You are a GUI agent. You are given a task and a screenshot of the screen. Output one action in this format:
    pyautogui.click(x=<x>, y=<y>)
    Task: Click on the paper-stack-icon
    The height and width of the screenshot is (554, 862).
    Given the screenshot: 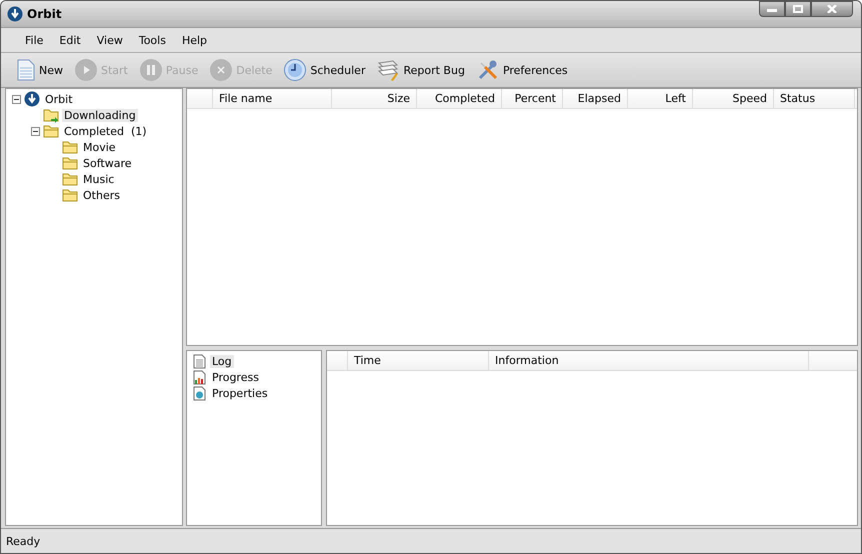 What is the action you would take?
    pyautogui.click(x=388, y=70)
    